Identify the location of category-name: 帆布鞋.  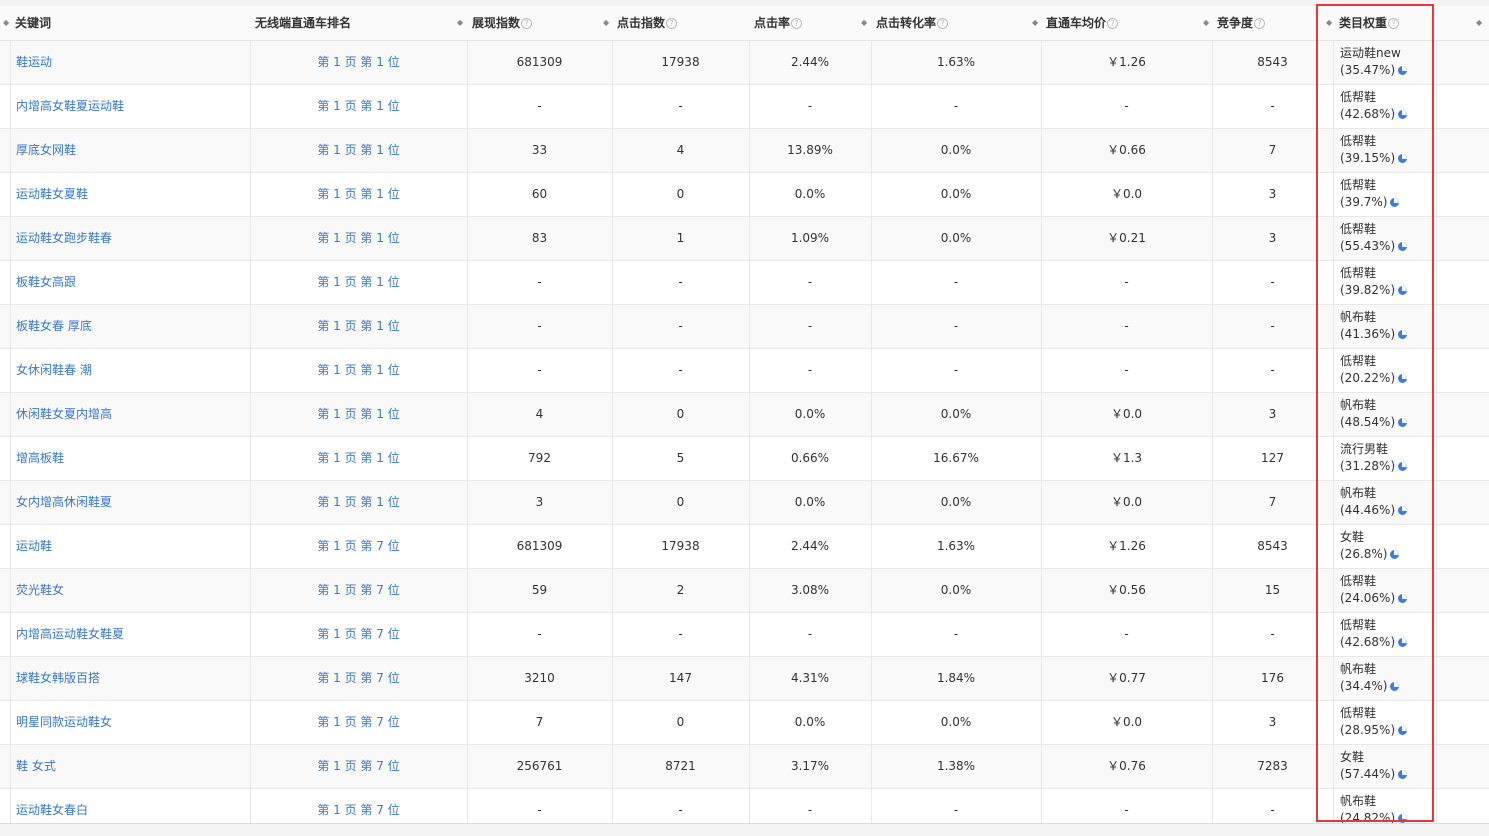
(1358, 801).